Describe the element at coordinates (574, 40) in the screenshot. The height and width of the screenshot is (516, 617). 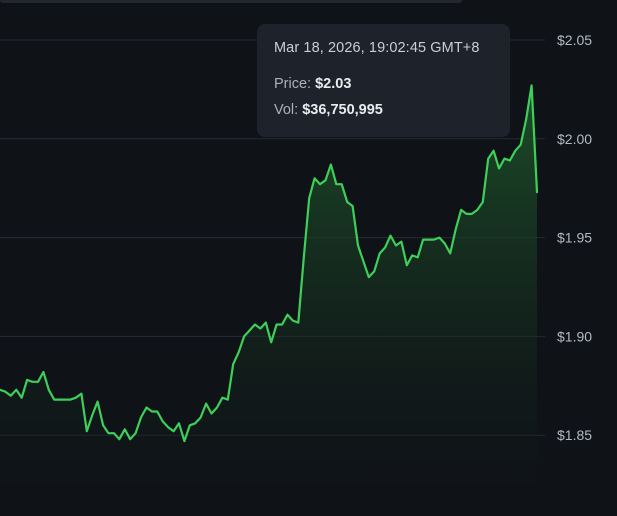
I see `y-tick-label: $2.05` at that location.